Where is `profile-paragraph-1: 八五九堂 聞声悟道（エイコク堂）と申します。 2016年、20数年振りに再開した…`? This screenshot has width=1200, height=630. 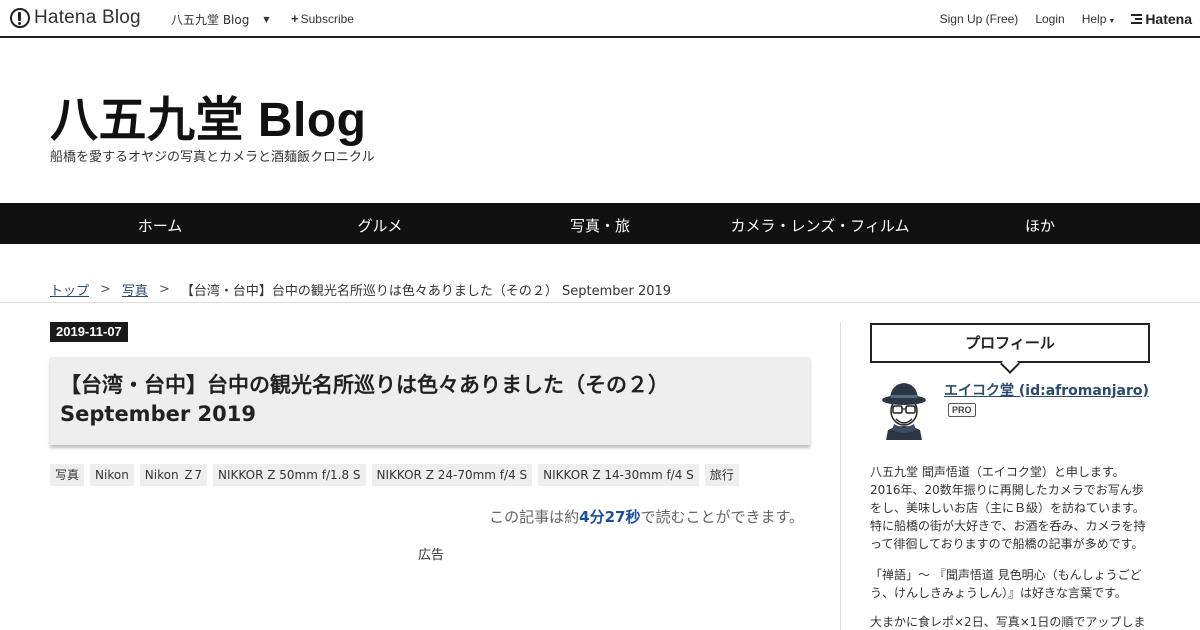 profile-paragraph-1: 八五九堂 聞声悟道（エイコク堂）と申します。 2016年、20数年振りに再開した… is located at coordinates (1011, 508).